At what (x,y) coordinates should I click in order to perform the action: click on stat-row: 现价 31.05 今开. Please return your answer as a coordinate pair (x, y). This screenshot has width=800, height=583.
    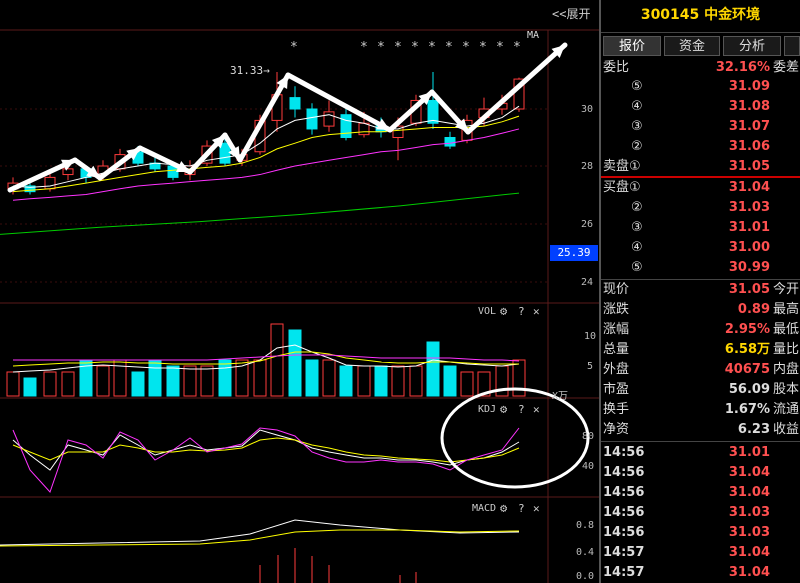
    Looking at the image, I should click on (700, 290).